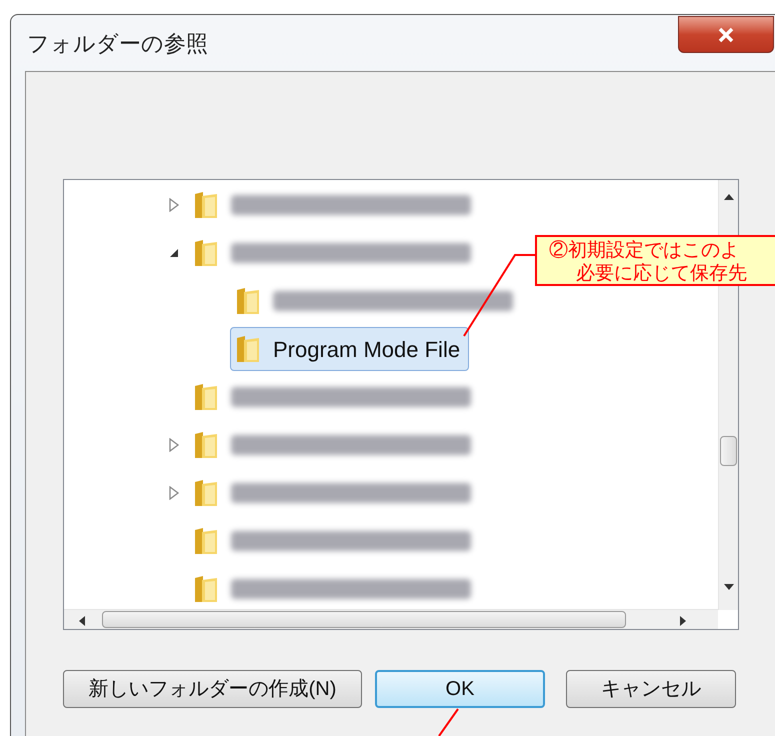 The height and width of the screenshot is (736, 775). Describe the element at coordinates (117, 44) in the screenshot. I see `window-title: フォルダーの参照` at that location.